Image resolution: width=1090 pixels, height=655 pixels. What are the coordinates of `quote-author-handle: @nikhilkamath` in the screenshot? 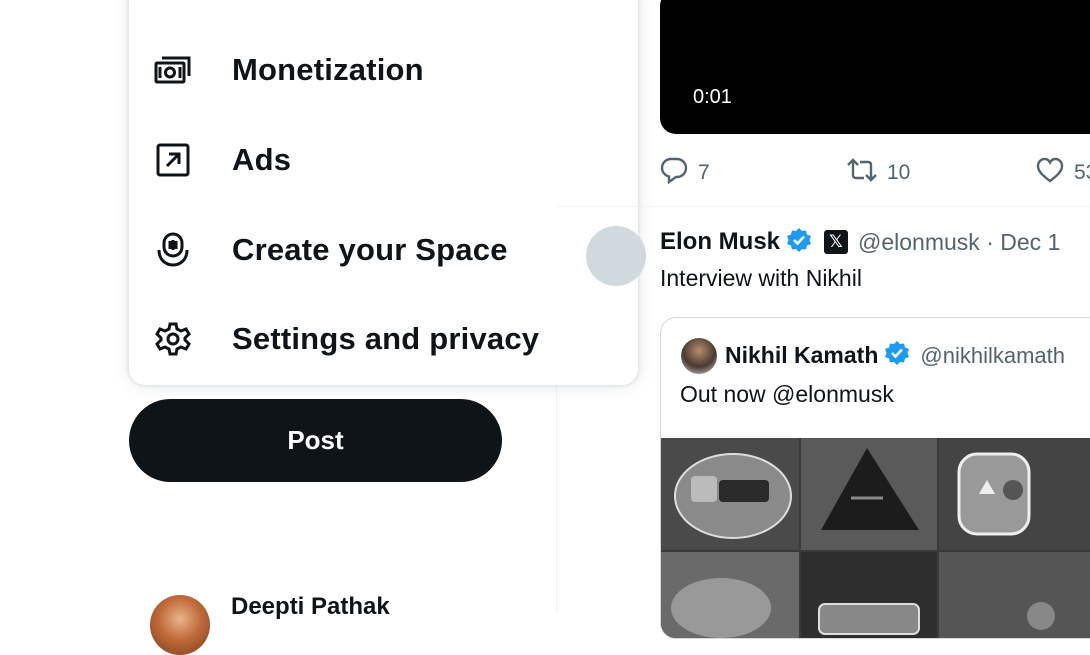 It's located at (992, 356).